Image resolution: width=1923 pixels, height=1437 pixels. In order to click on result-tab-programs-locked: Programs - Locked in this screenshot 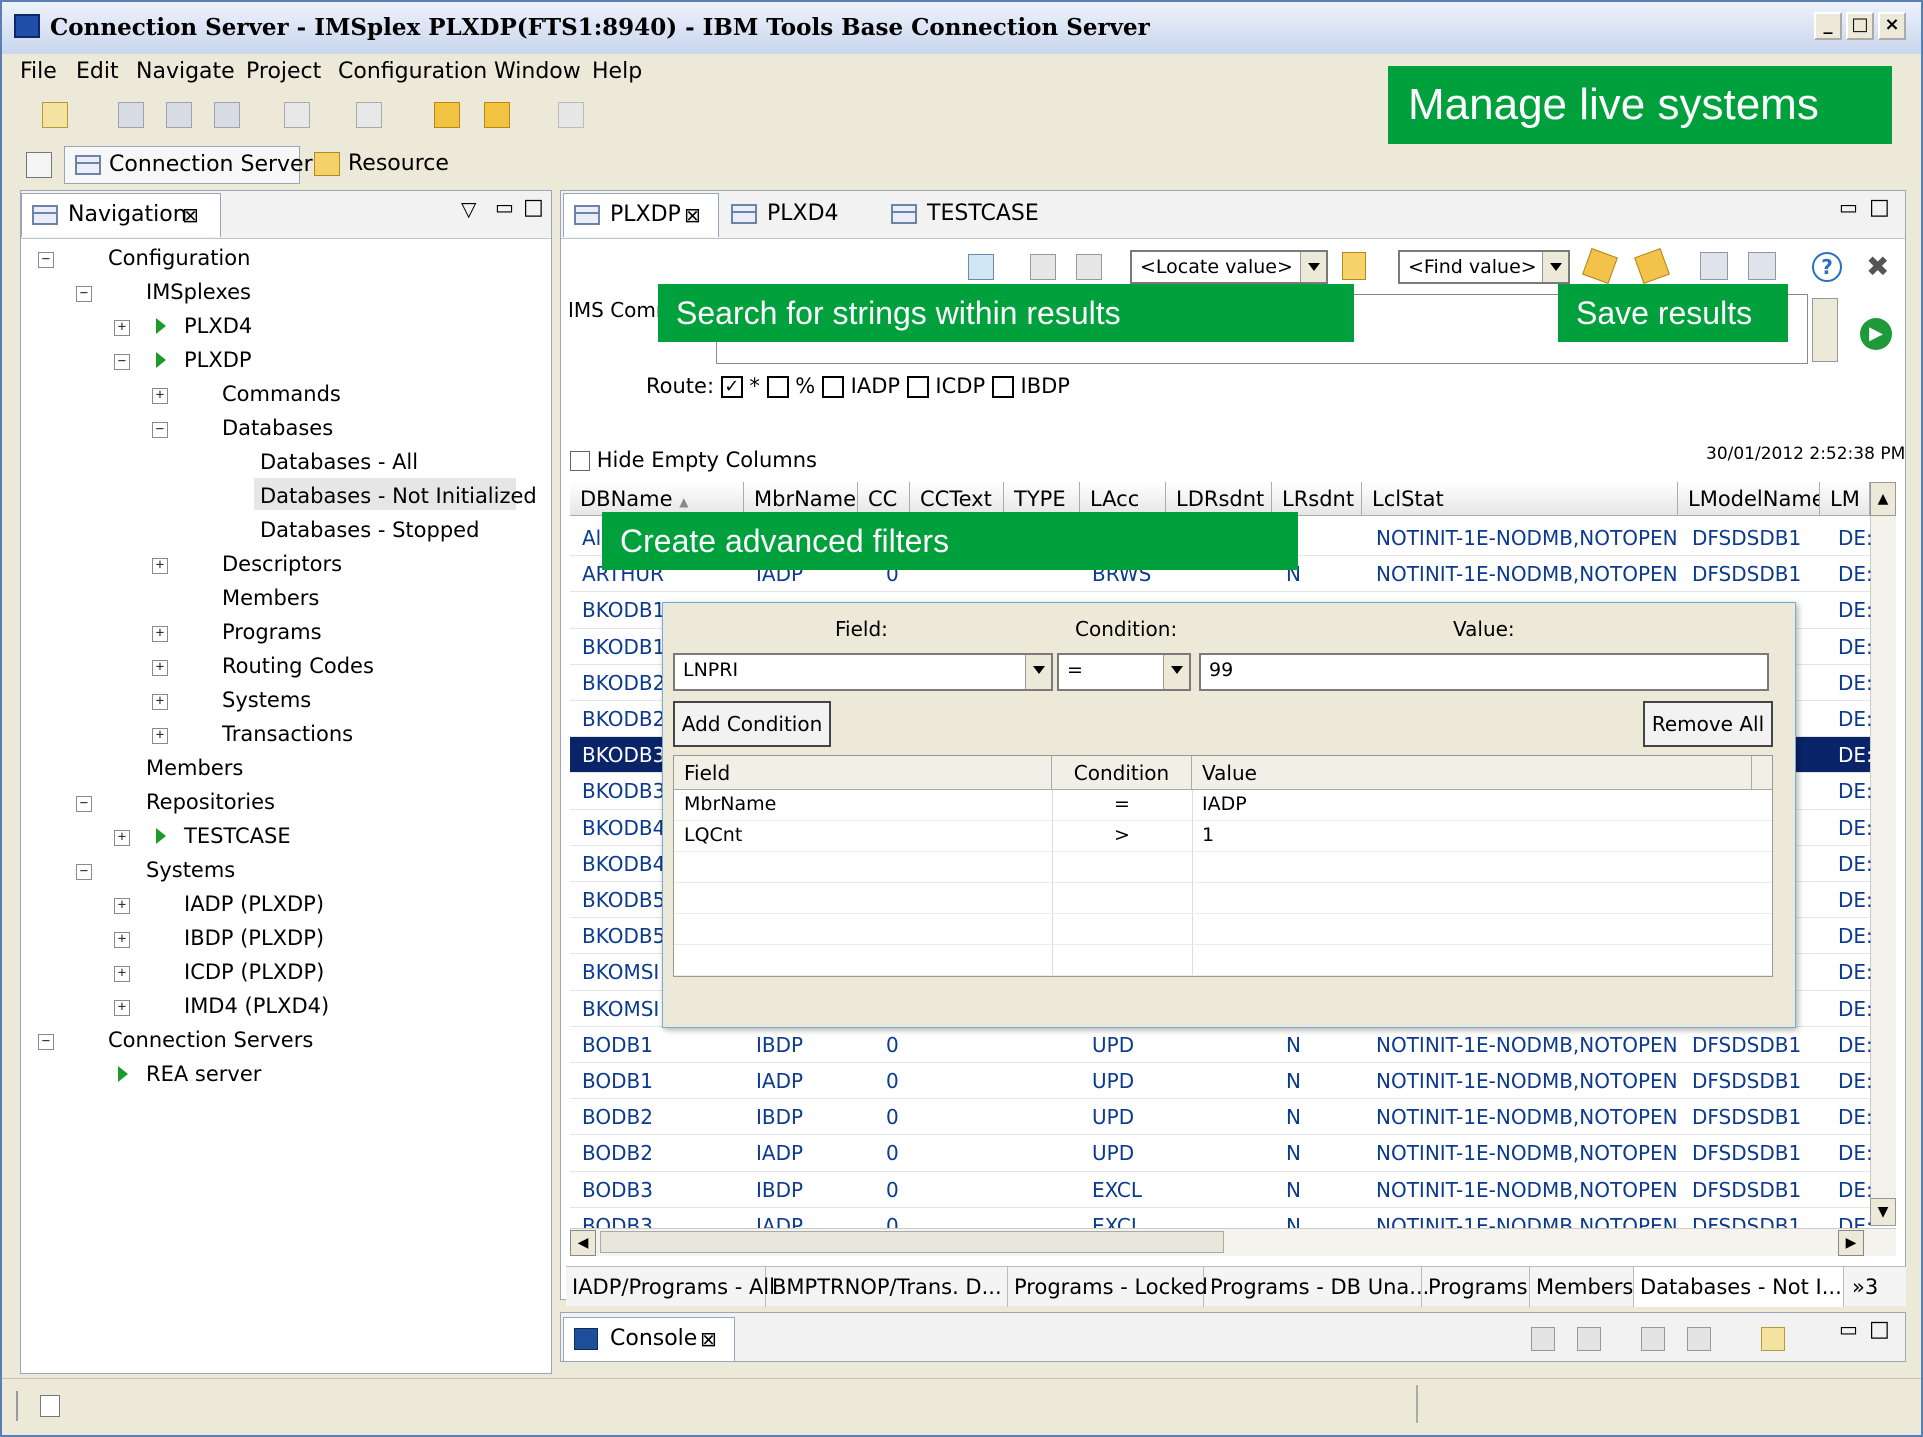, I will do `click(1108, 1287)`.